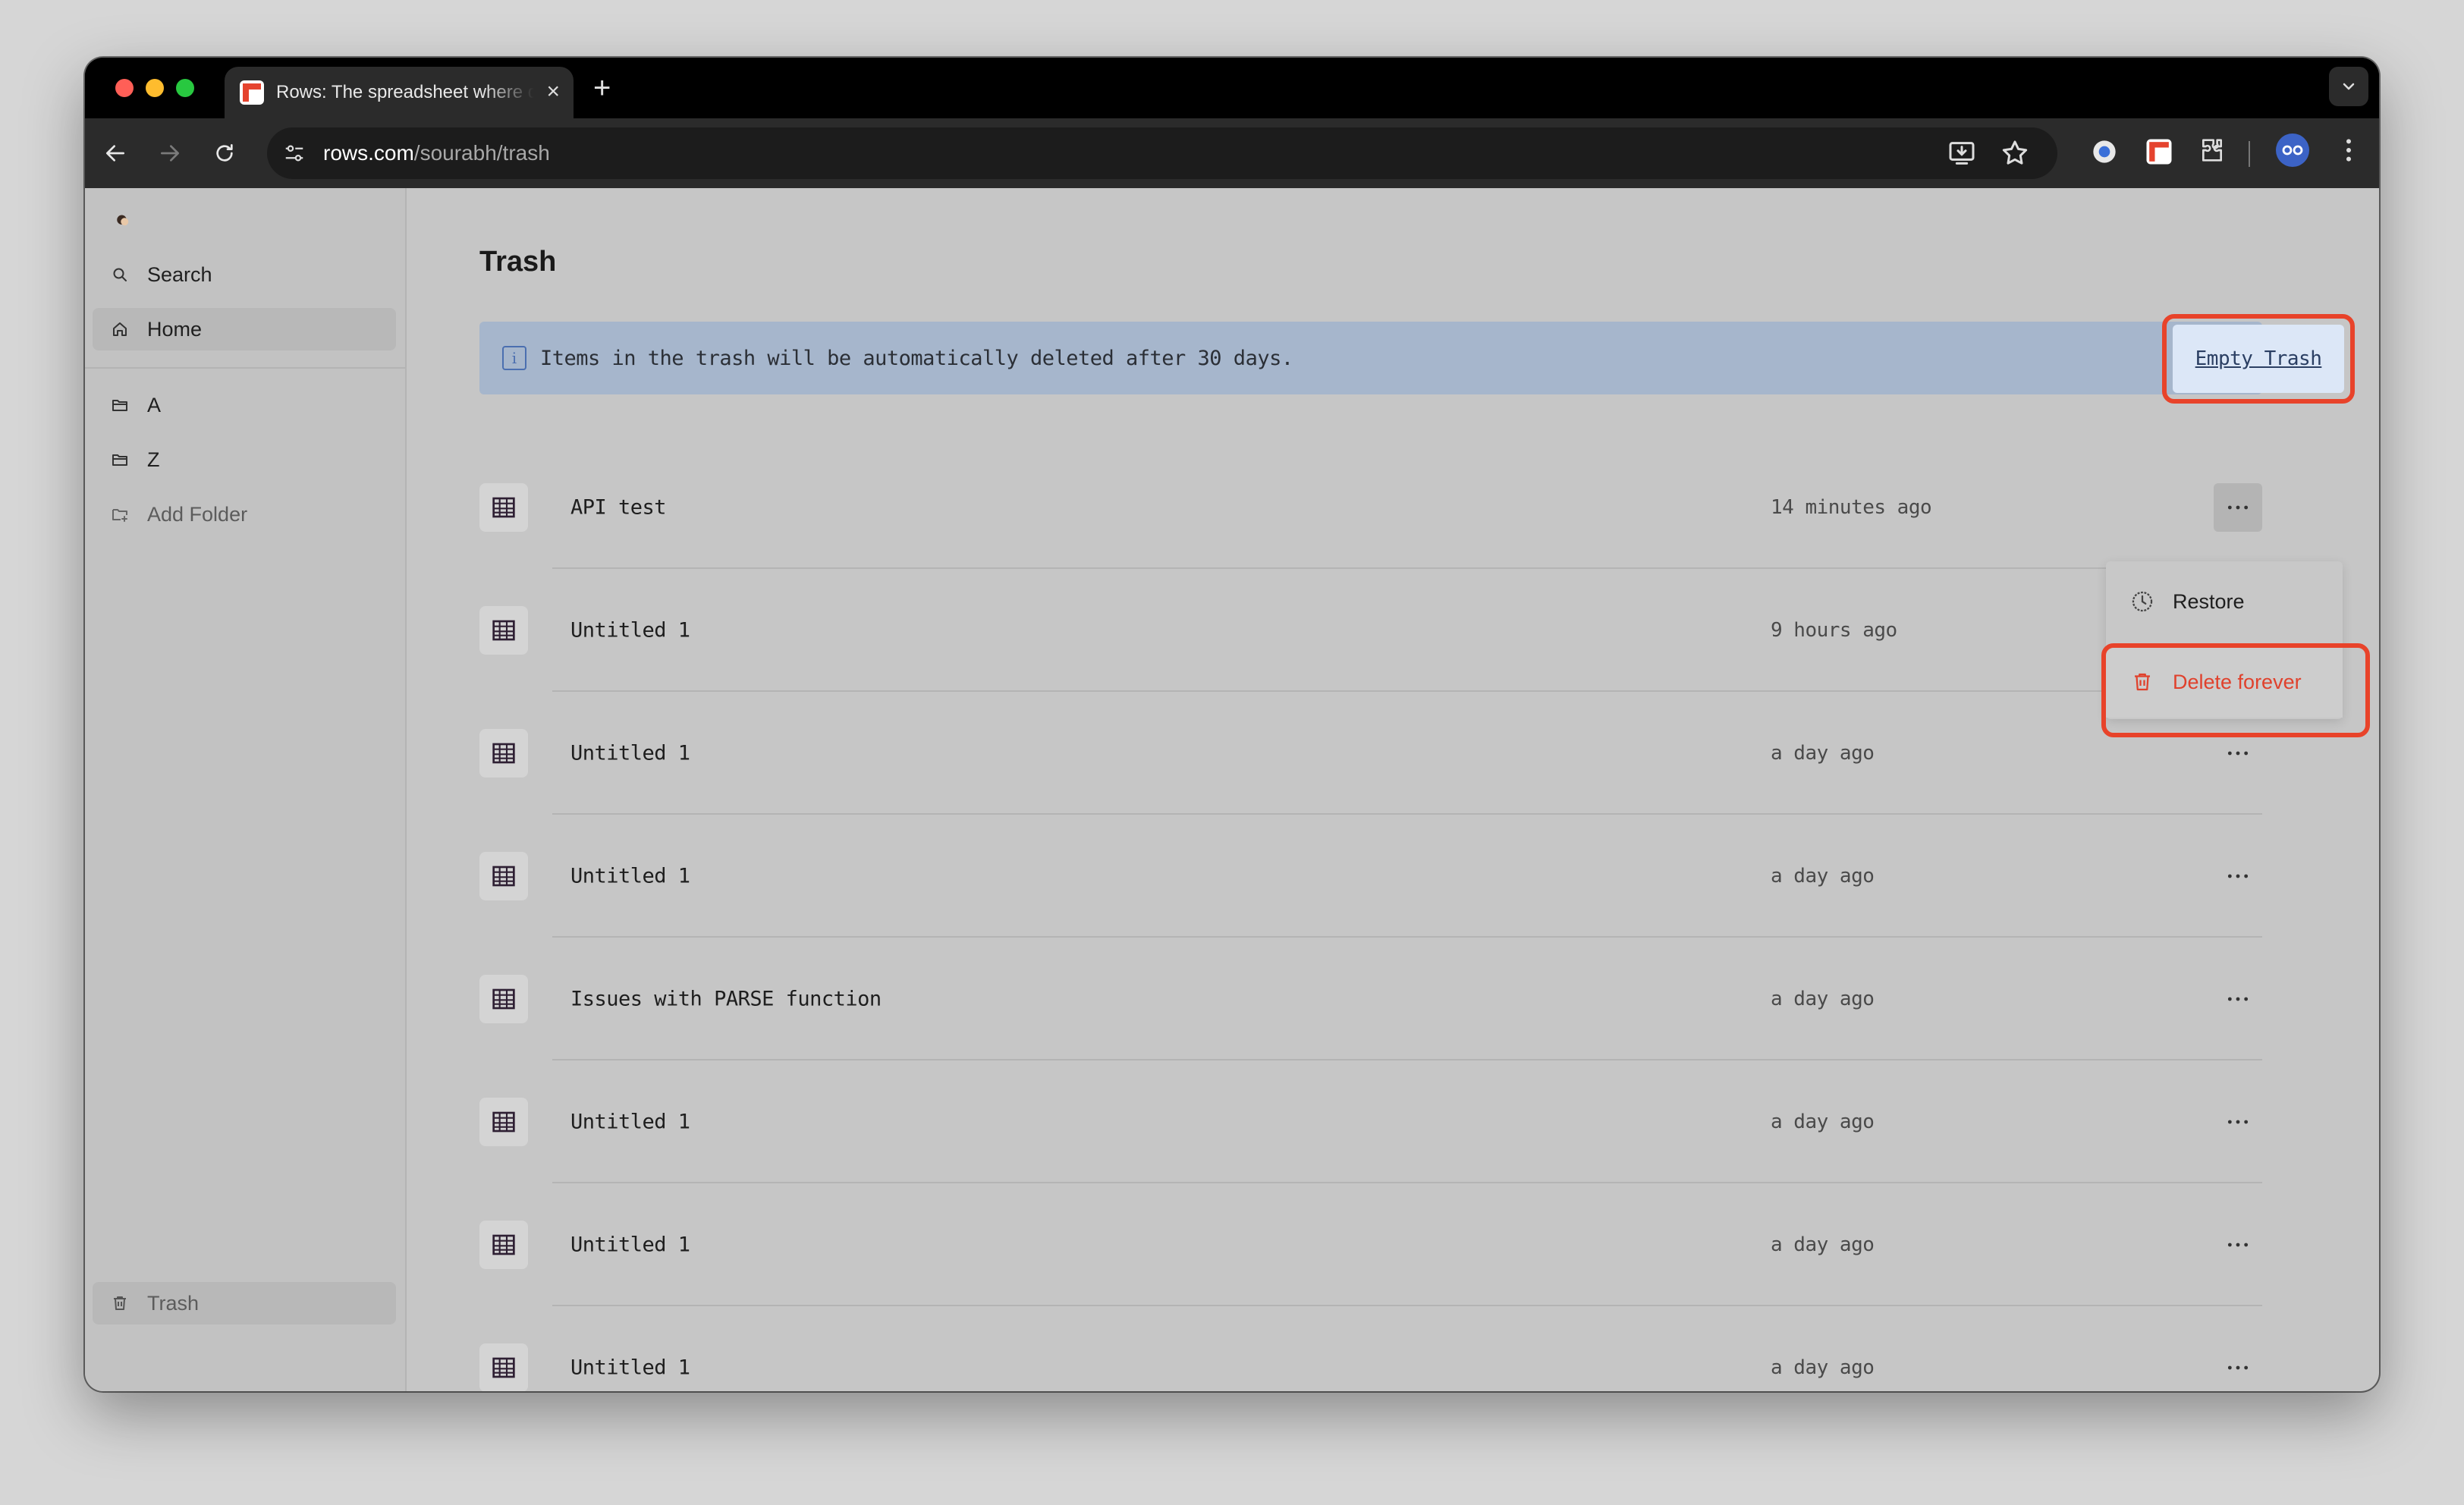 This screenshot has width=2464, height=1505. I want to click on extension-privacy, so click(2104, 151).